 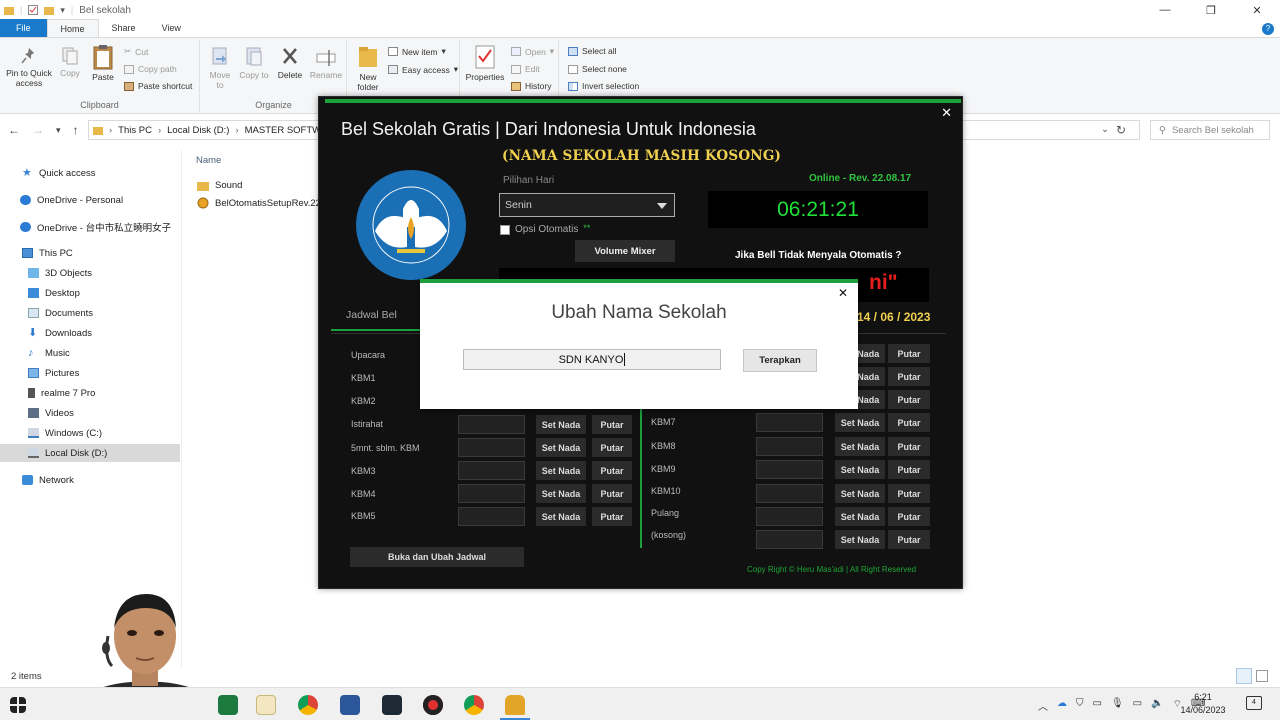 I want to click on new-folder-button: New folder, so click(x=368, y=68).